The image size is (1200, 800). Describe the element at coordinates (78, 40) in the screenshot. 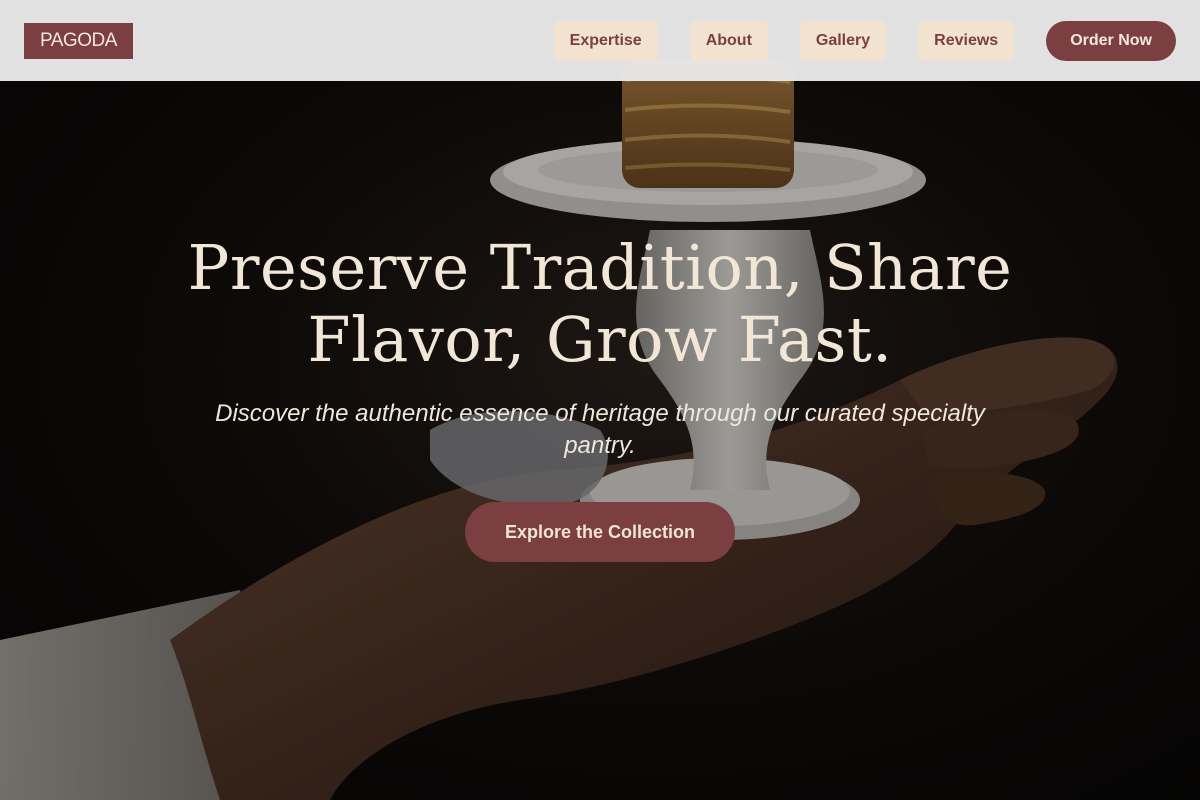

I see `brand-logo: PAGODA` at that location.